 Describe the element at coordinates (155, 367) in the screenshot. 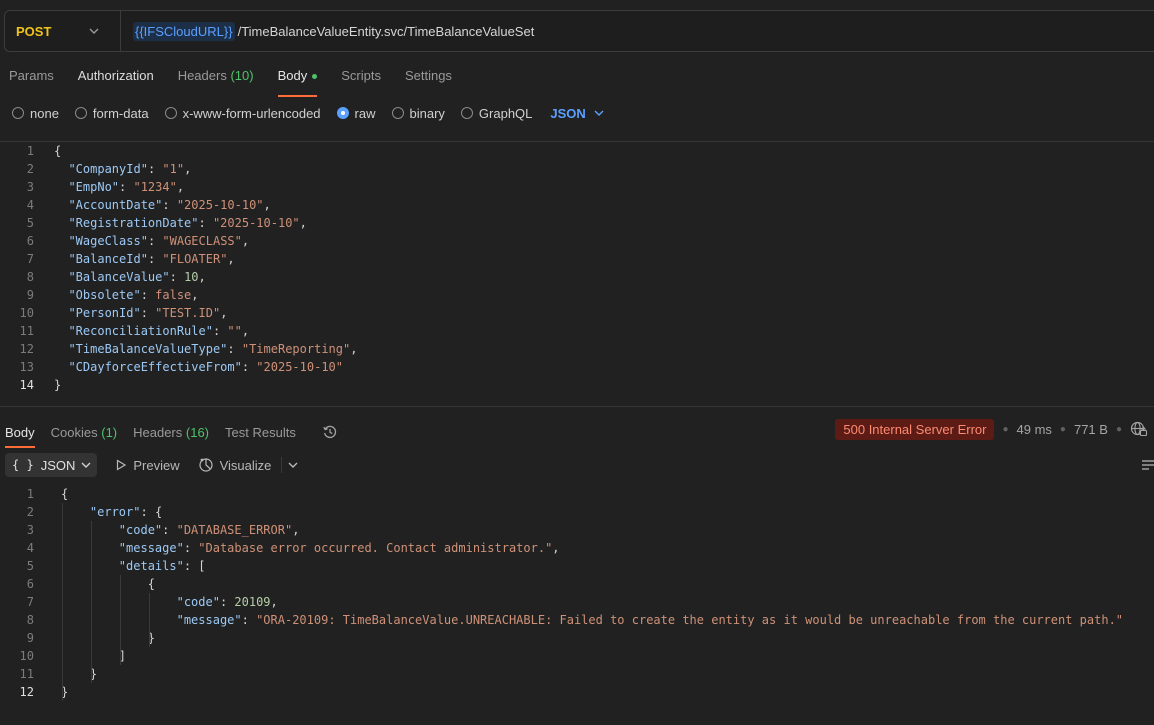

I see `json-key: "CDayforceEffectiveFrom"` at that location.